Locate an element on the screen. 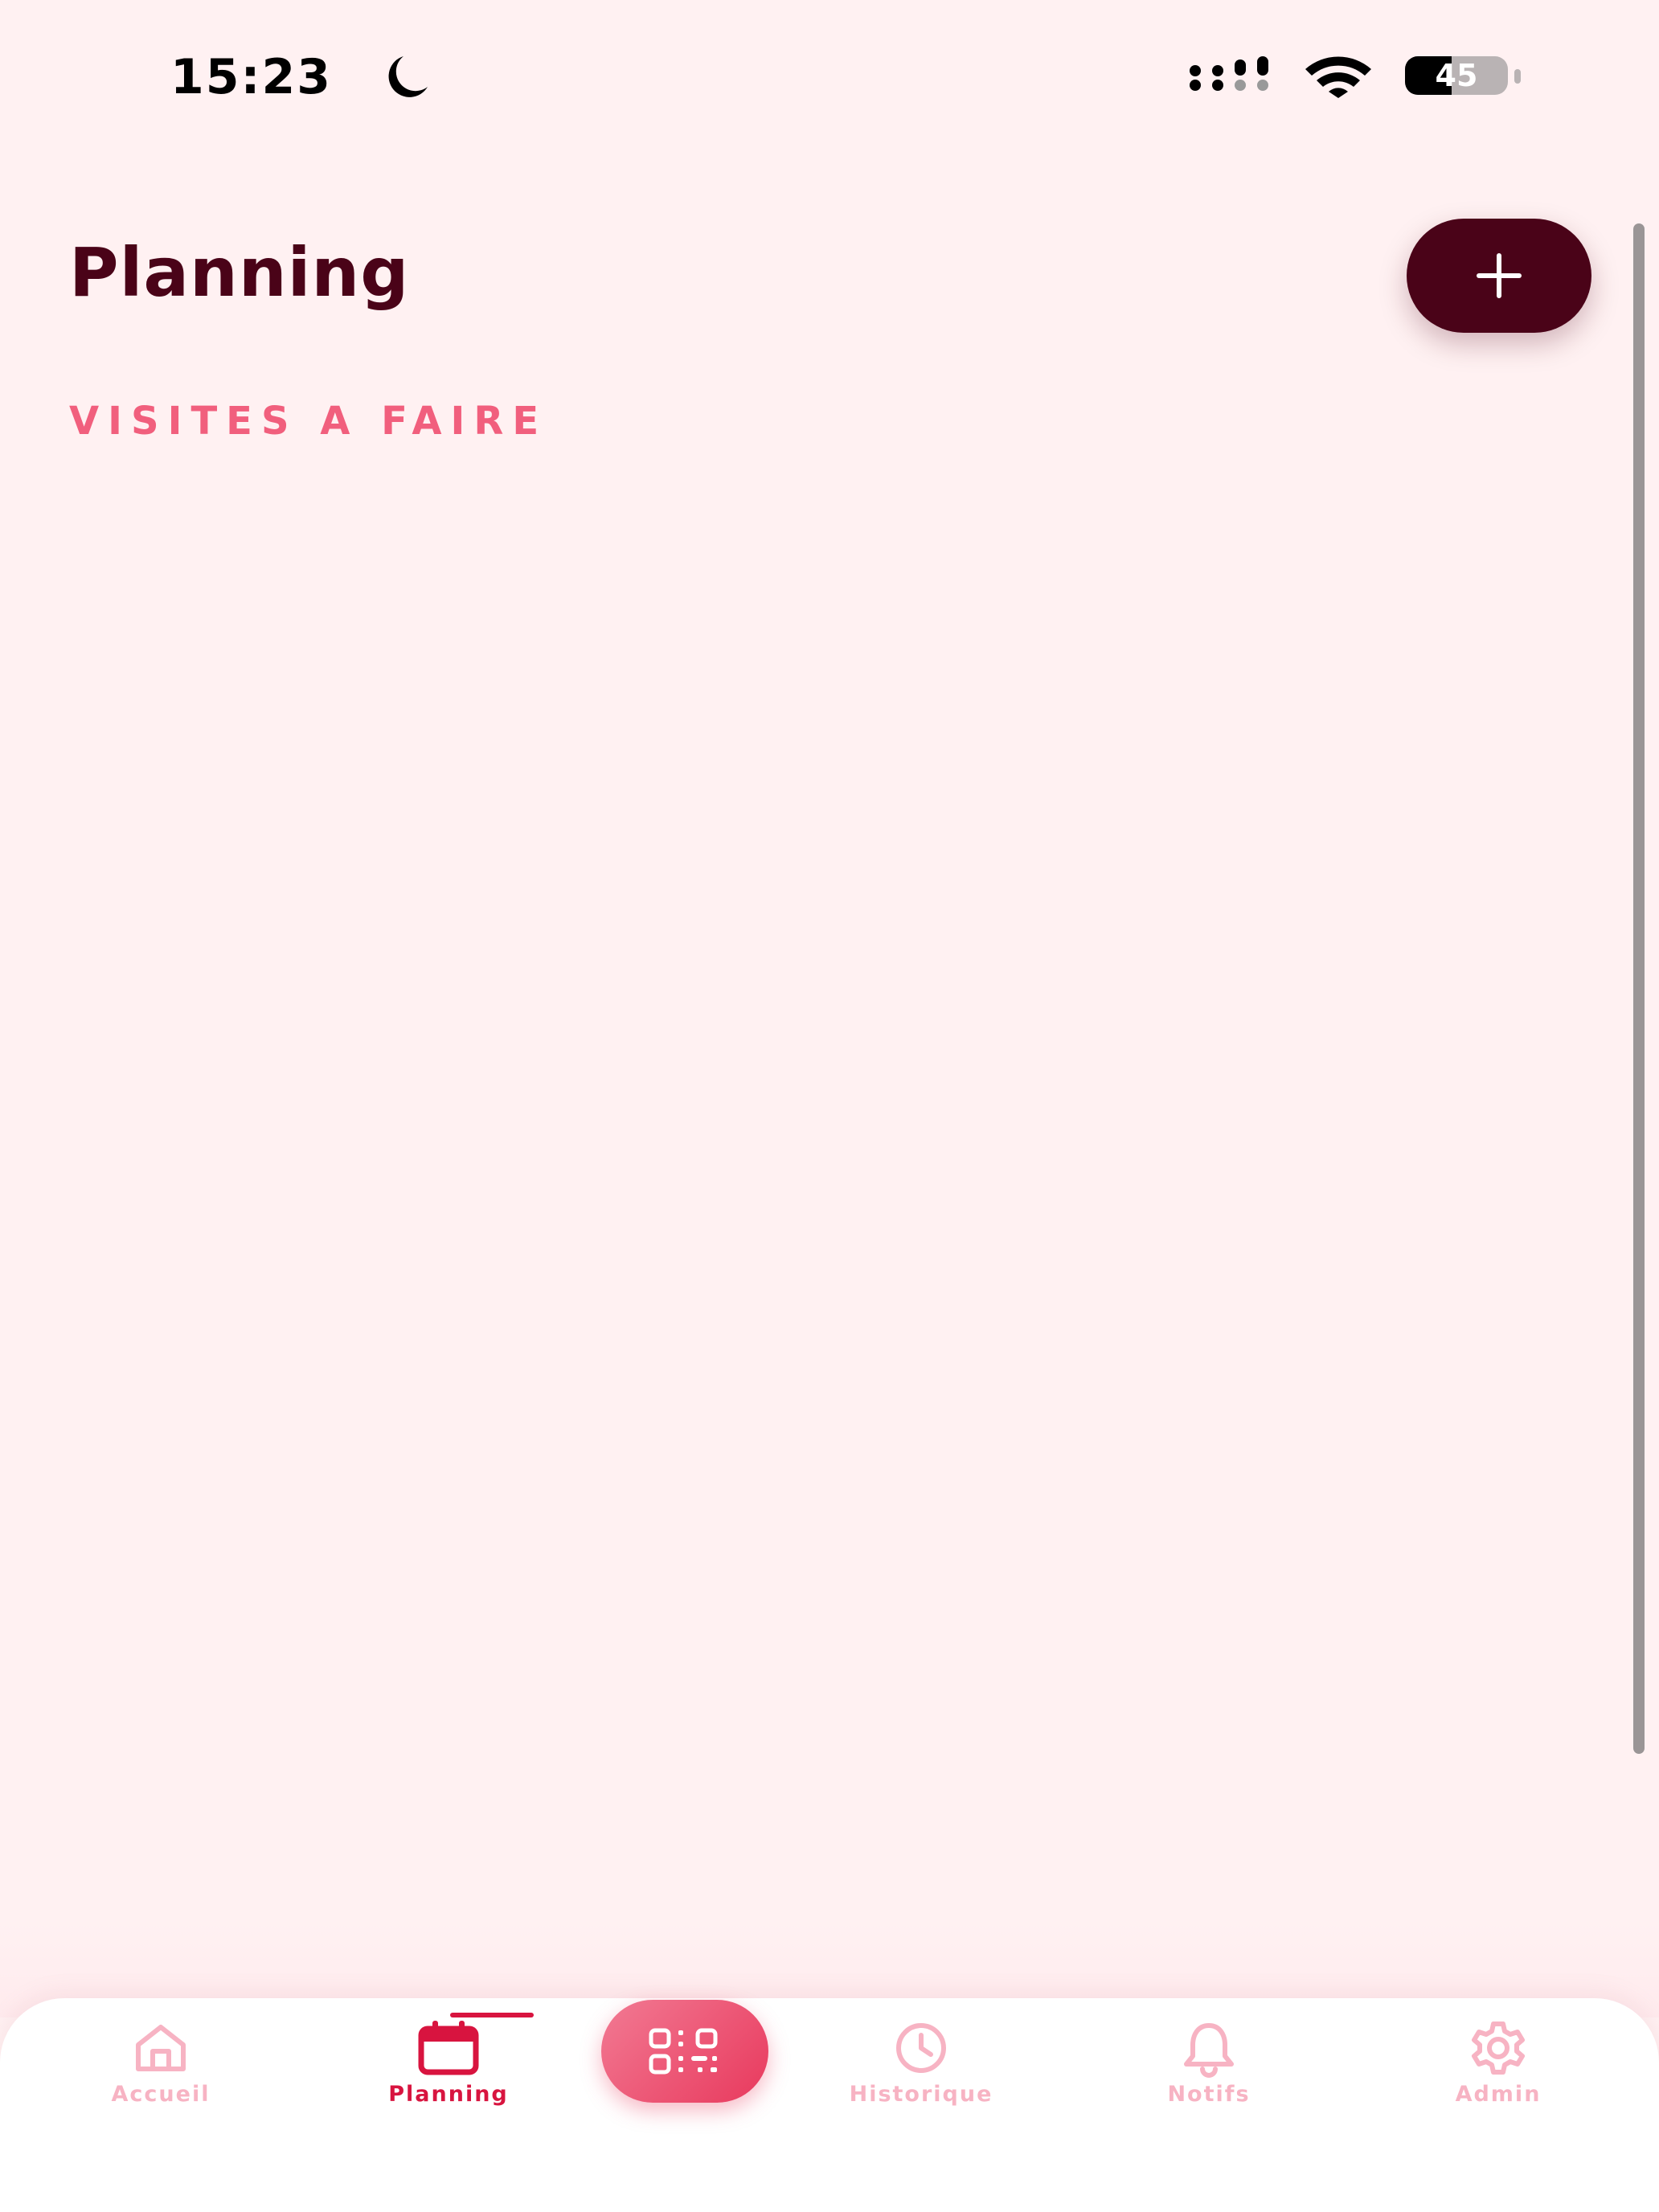 The height and width of the screenshot is (2212, 1659). section-title: VISITES A FAIRE is located at coordinates (308, 421).